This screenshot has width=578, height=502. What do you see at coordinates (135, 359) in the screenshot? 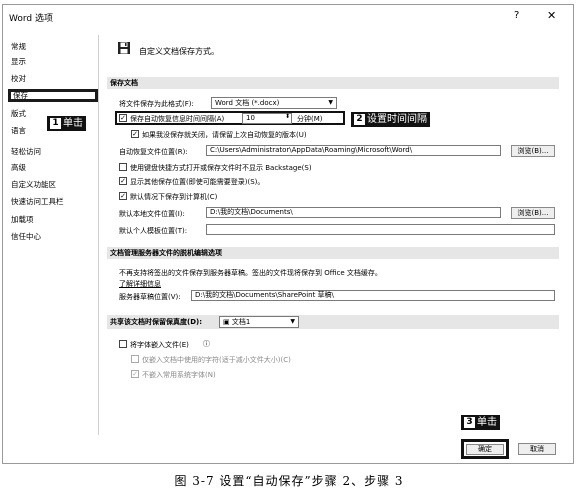
I see `embed-used-chars-checkbox` at bounding box center [135, 359].